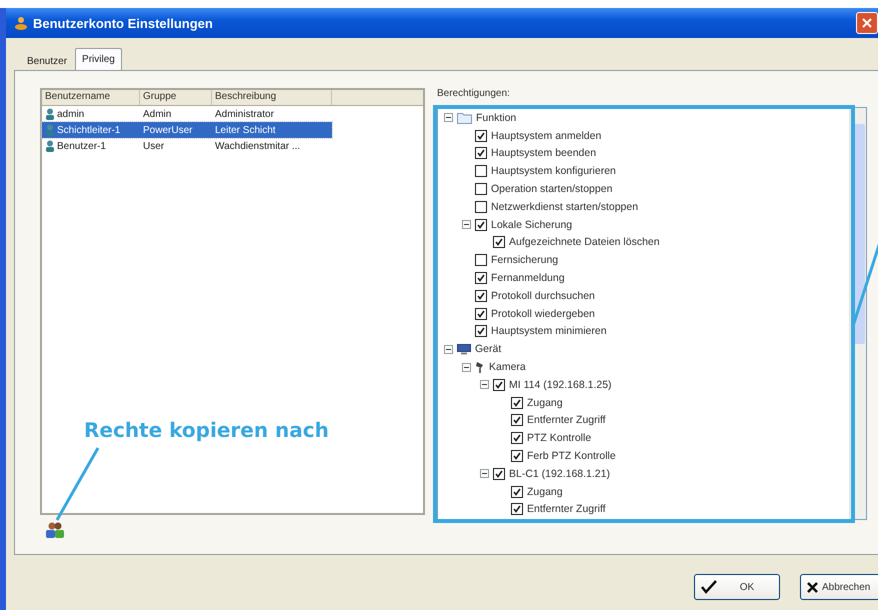 The width and height of the screenshot is (878, 610). I want to click on column-header: Benutzername, so click(91, 97).